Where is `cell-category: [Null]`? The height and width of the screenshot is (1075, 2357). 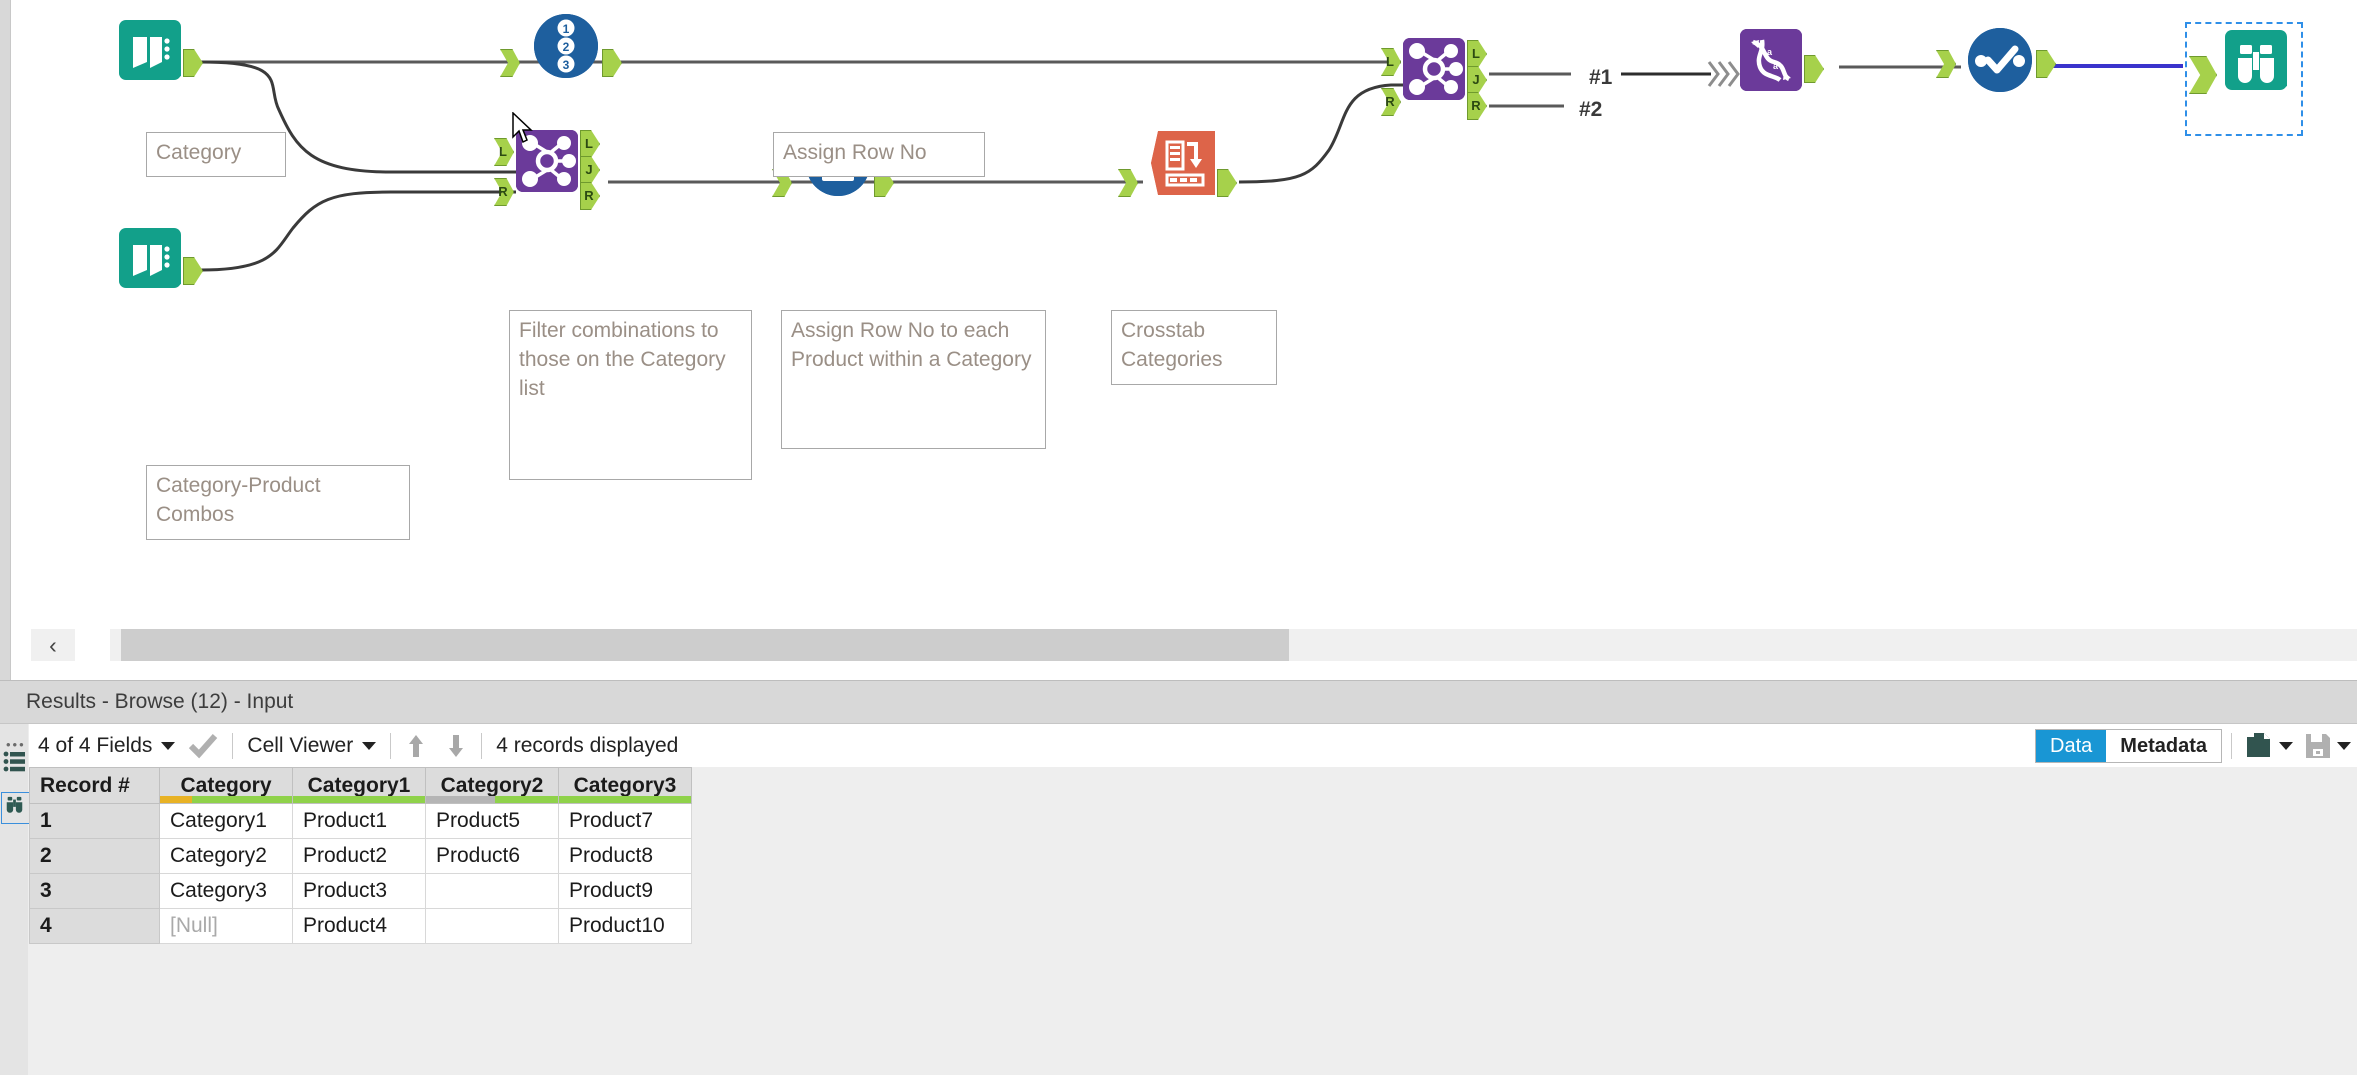
cell-category: [Null] is located at coordinates (226, 926).